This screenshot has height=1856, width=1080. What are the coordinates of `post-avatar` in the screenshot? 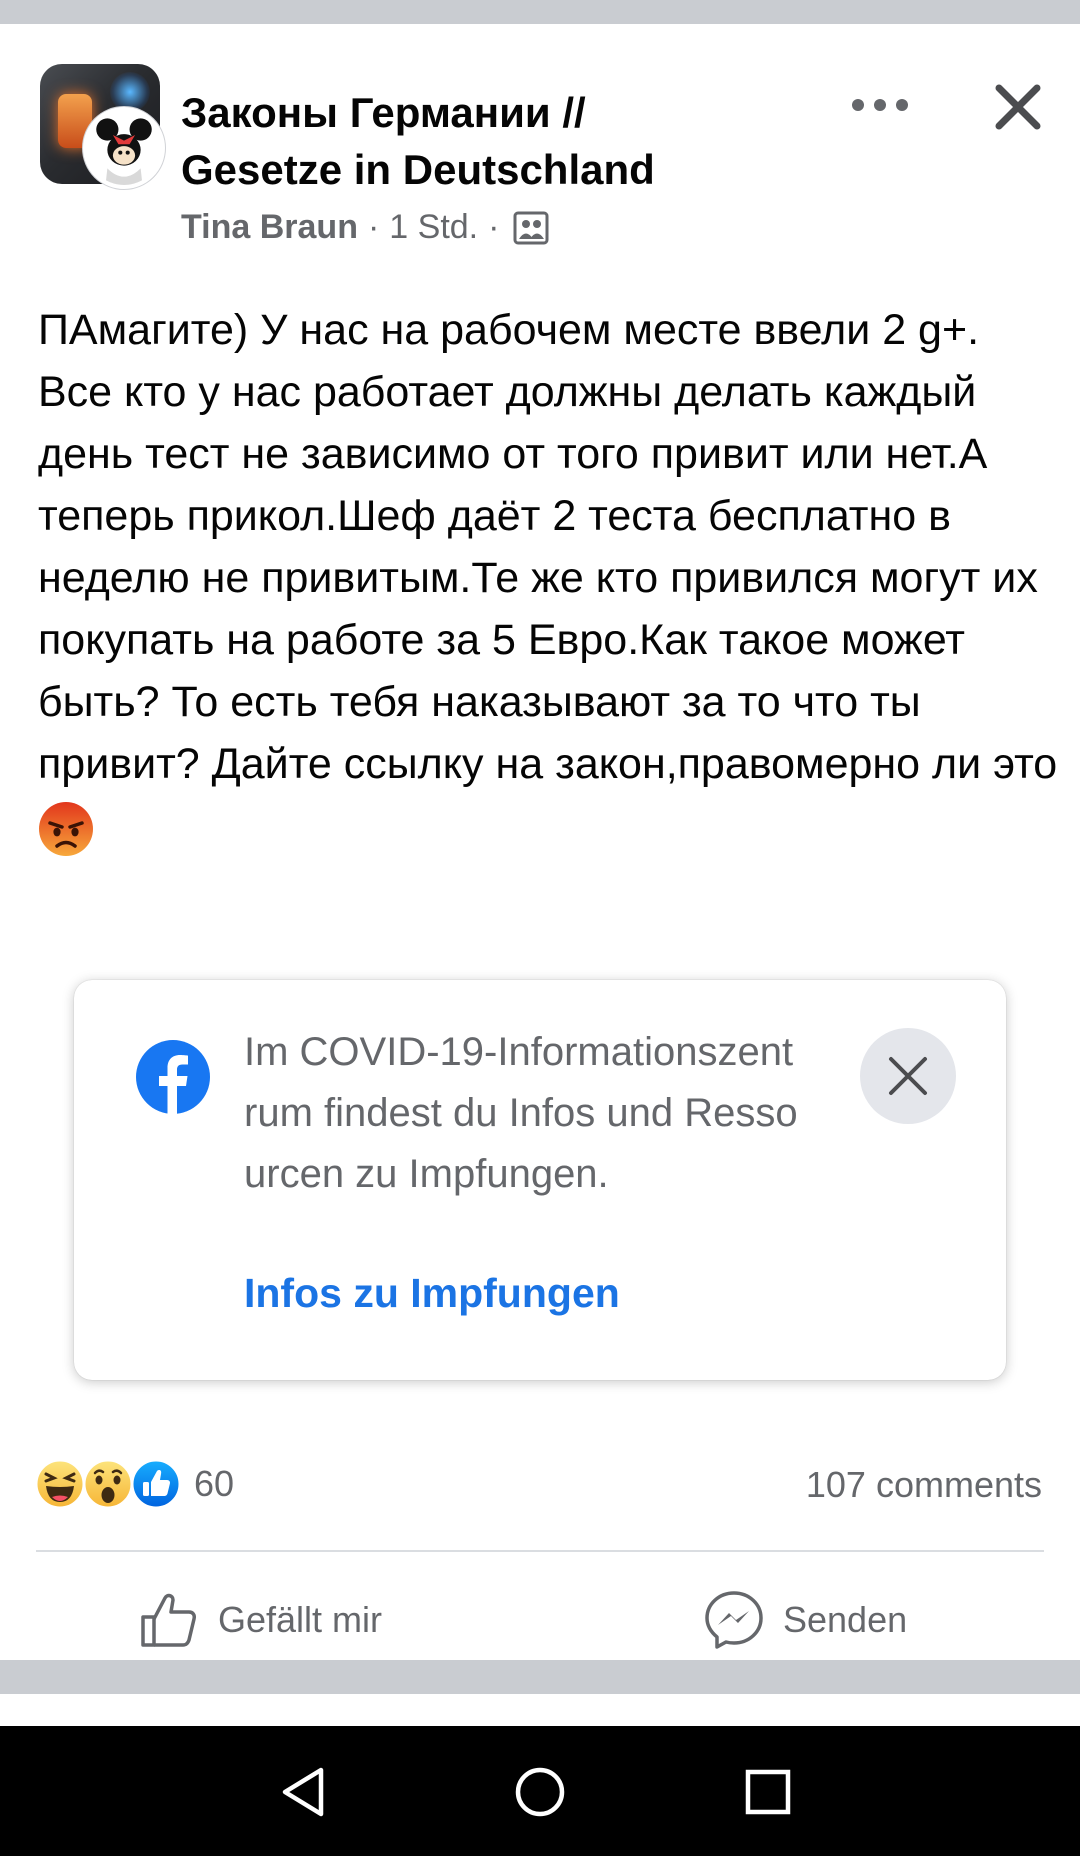 It's located at (105, 129).